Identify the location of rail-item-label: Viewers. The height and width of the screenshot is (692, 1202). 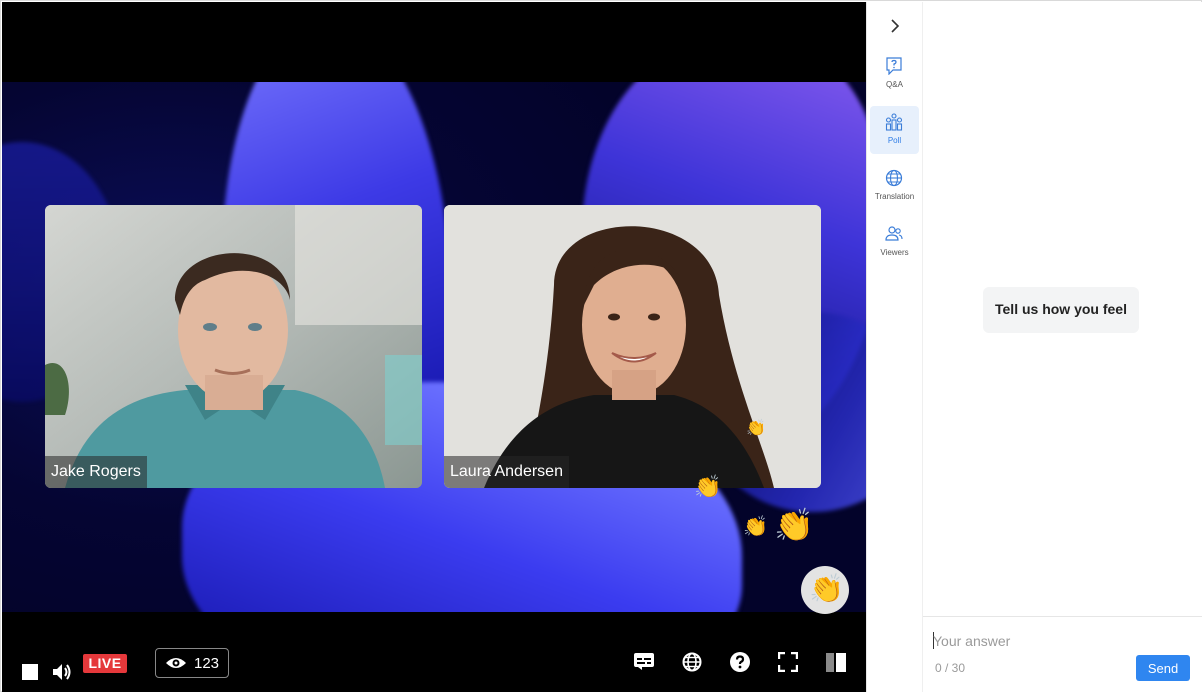
(894, 252).